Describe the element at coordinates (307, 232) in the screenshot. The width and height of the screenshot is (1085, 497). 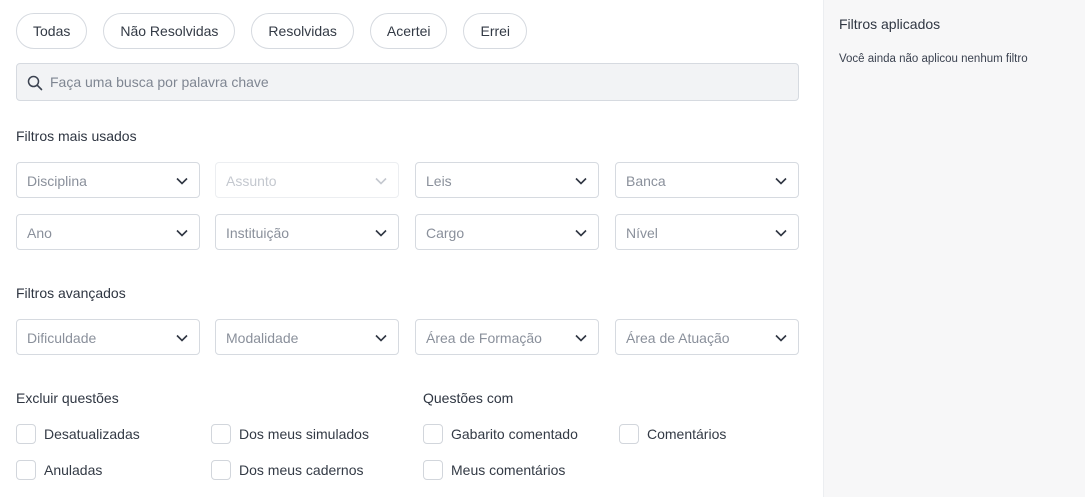
I see `select-instituicao: Instituição` at that location.